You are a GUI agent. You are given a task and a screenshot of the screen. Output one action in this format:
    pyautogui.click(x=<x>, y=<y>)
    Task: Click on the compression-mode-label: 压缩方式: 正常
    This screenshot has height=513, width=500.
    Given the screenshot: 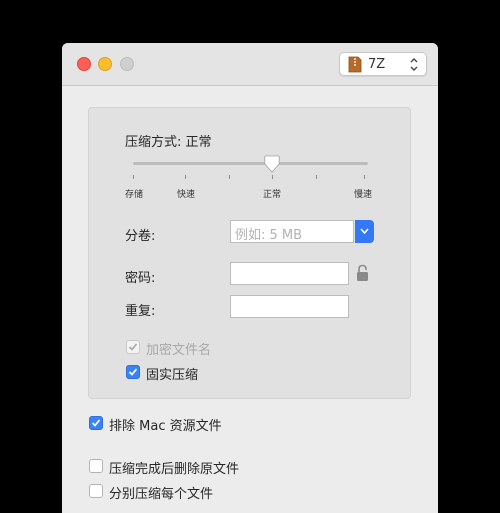 What is the action you would take?
    pyautogui.click(x=168, y=142)
    